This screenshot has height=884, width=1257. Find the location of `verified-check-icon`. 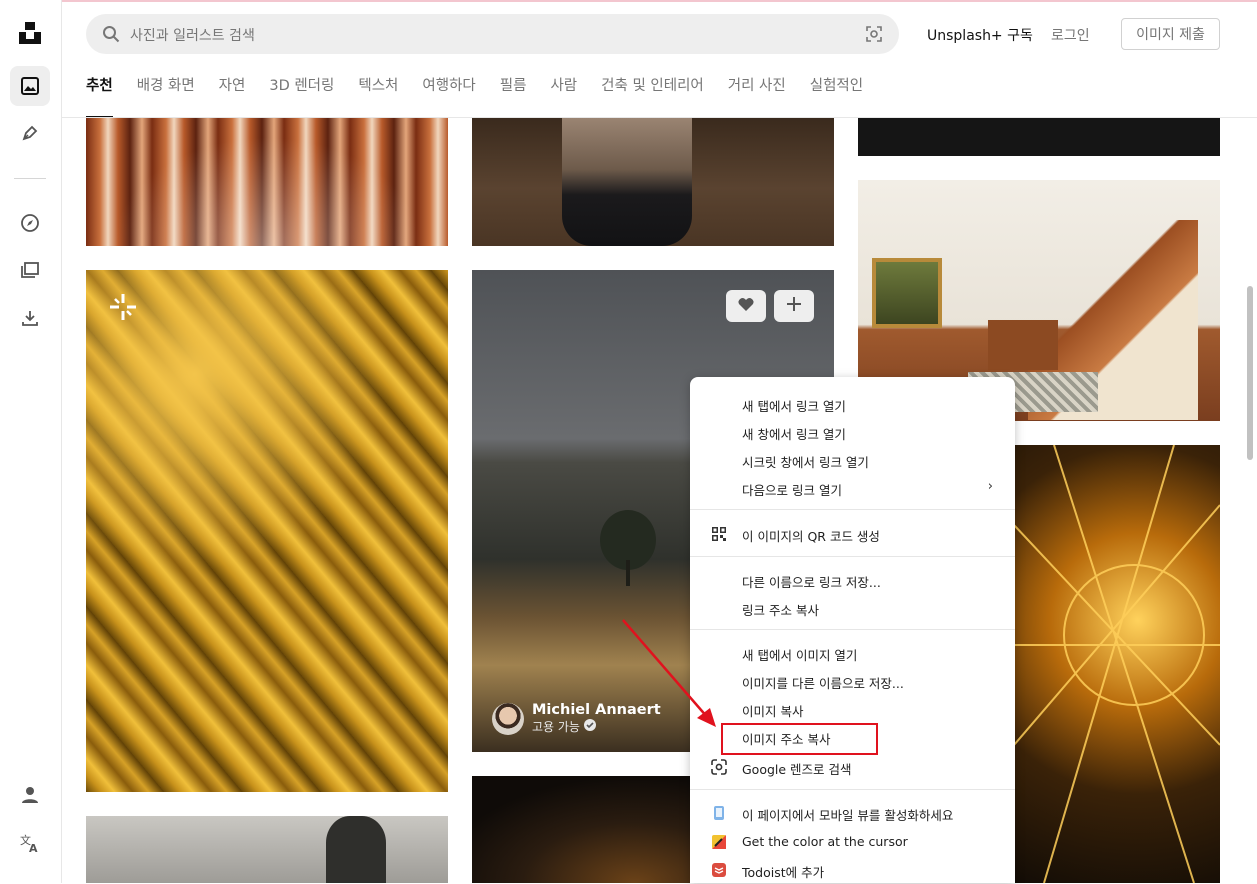

verified-check-icon is located at coordinates (589, 726).